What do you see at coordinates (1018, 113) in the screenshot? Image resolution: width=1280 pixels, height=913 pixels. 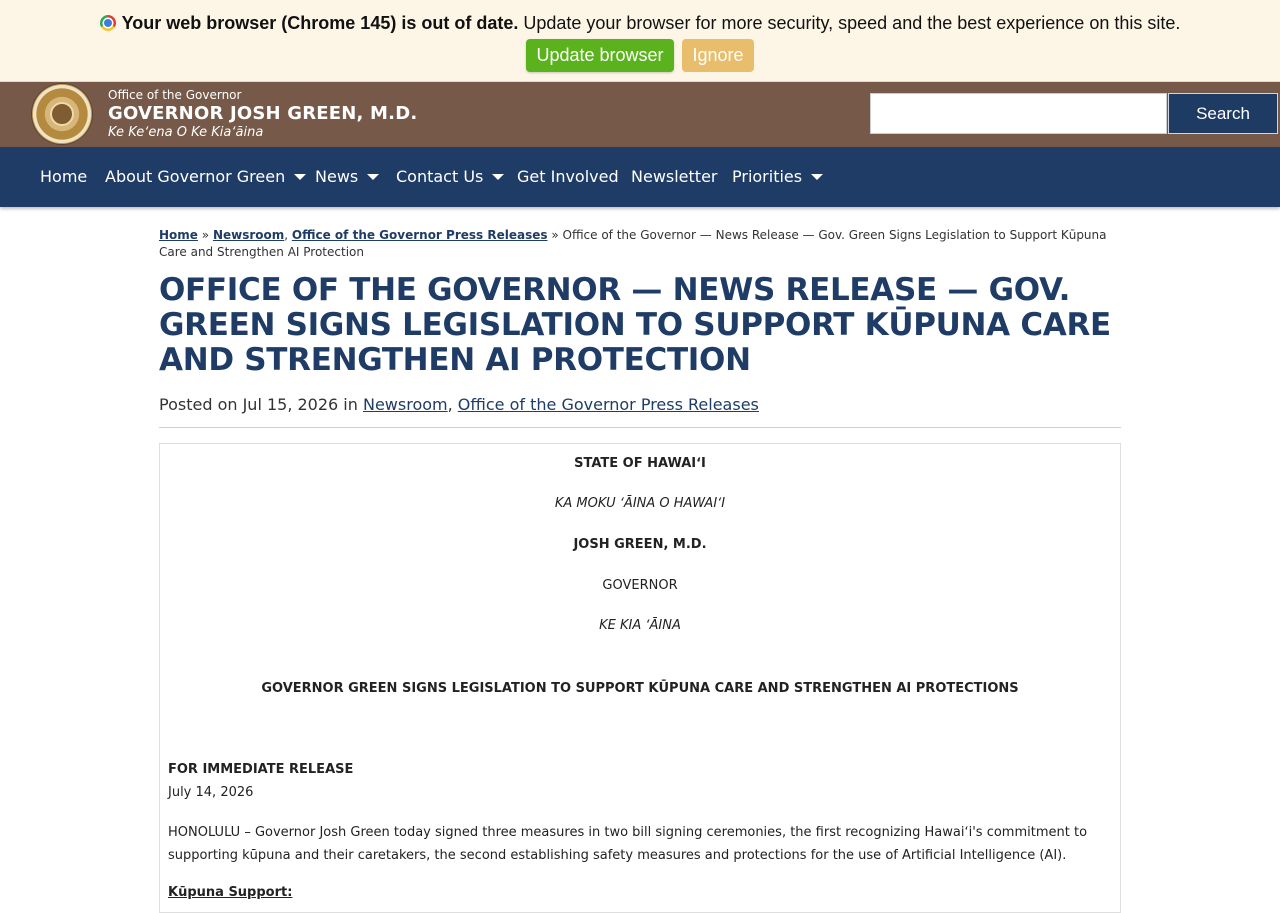 I see `search-input` at bounding box center [1018, 113].